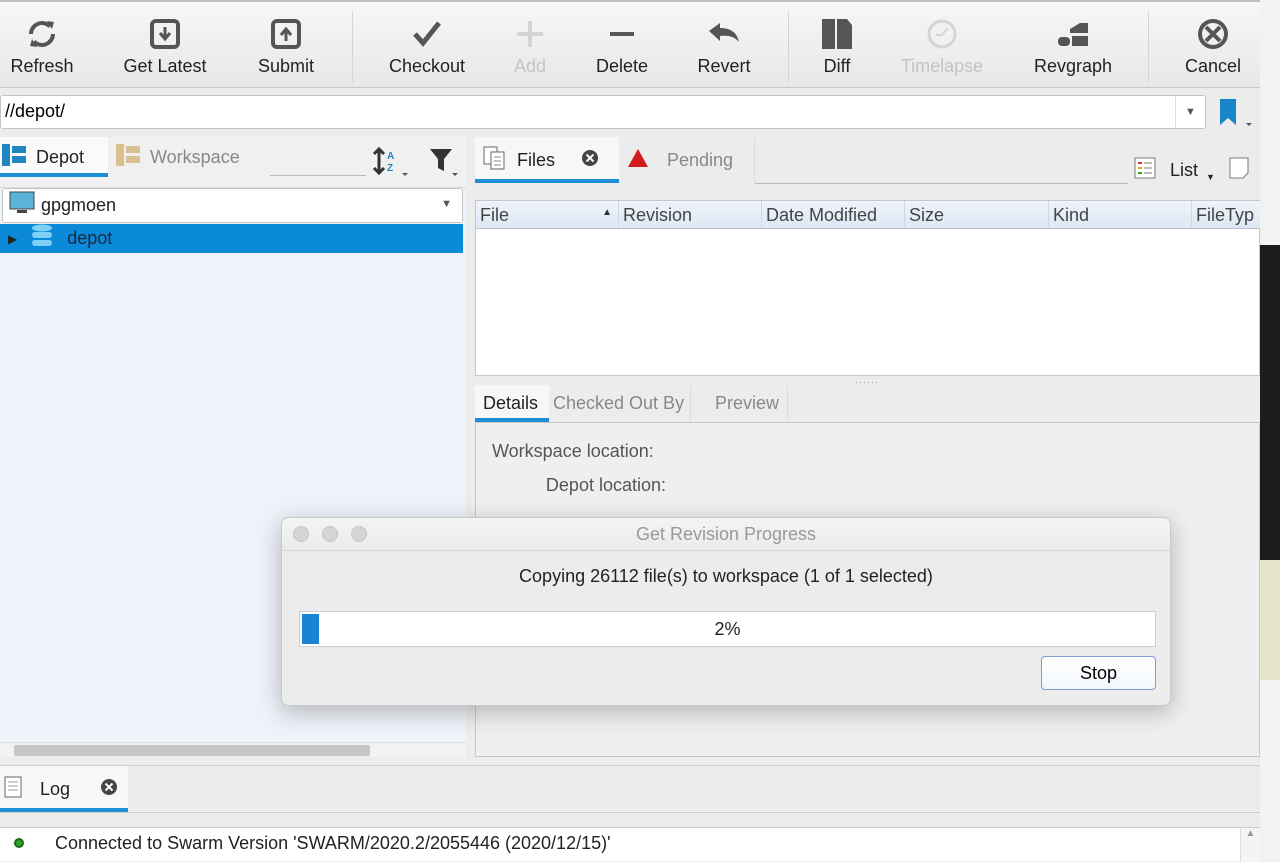  I want to click on tab-log: Log, so click(64, 789).